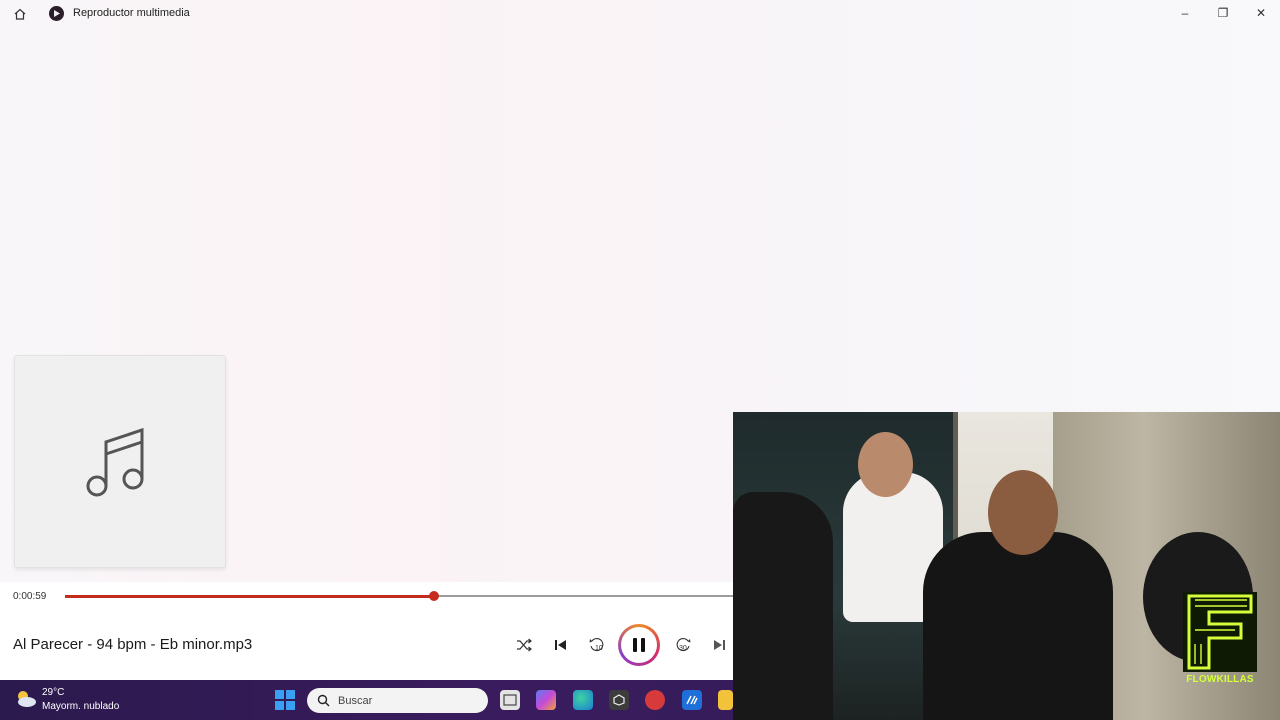 Image resolution: width=1280 pixels, height=720 pixels. Describe the element at coordinates (26, 699) in the screenshot. I see `weather-icon` at that location.